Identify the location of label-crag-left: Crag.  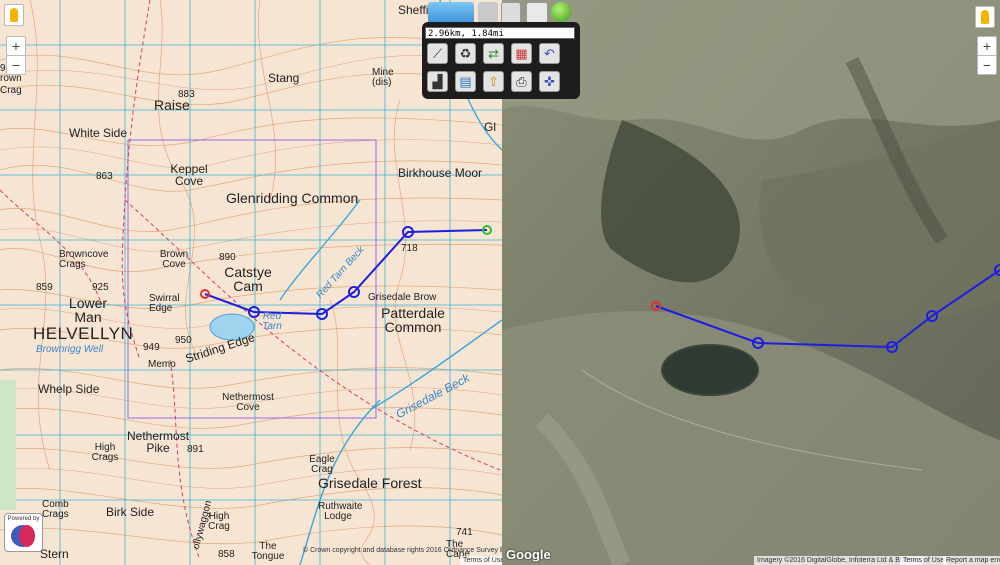
(11, 90).